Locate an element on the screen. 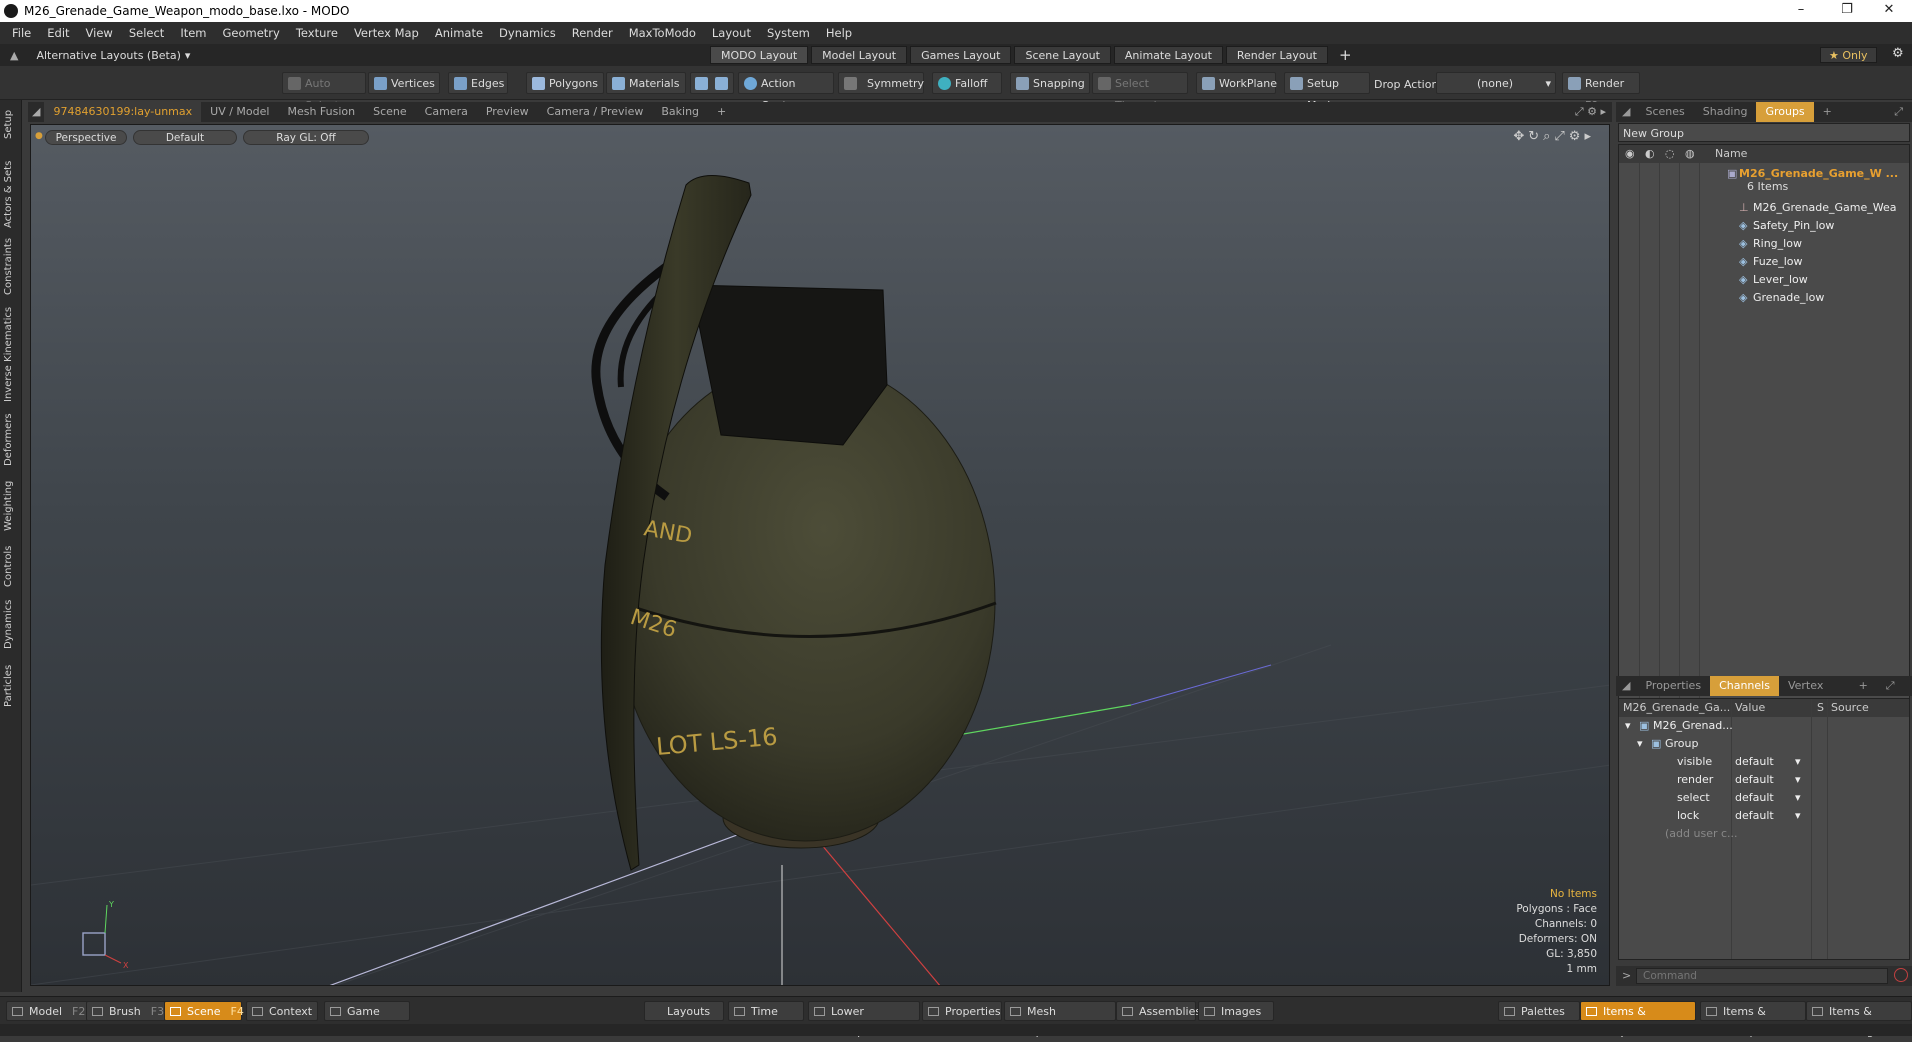 This screenshot has width=1912, height=1042. menu-help: Help is located at coordinates (839, 33).